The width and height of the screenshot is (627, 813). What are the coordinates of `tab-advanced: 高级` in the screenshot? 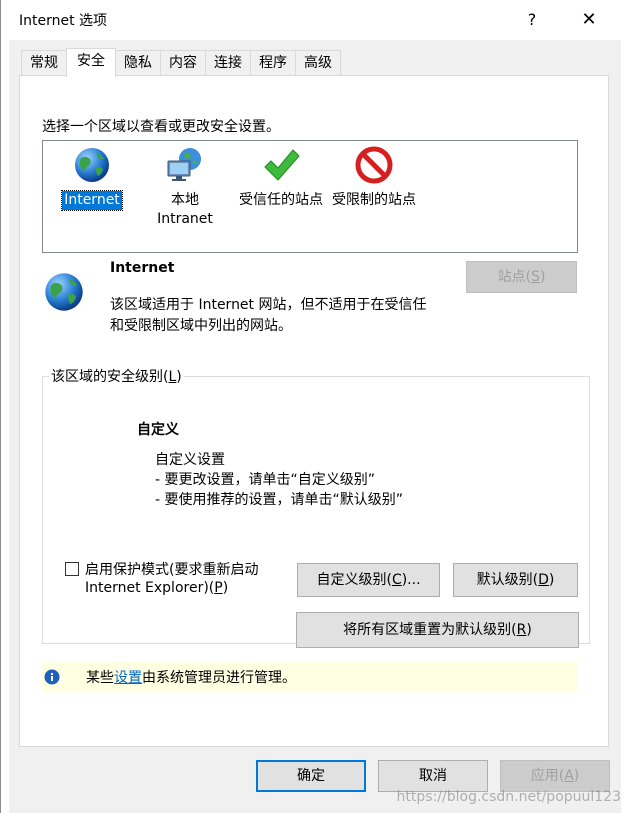 It's located at (318, 63).